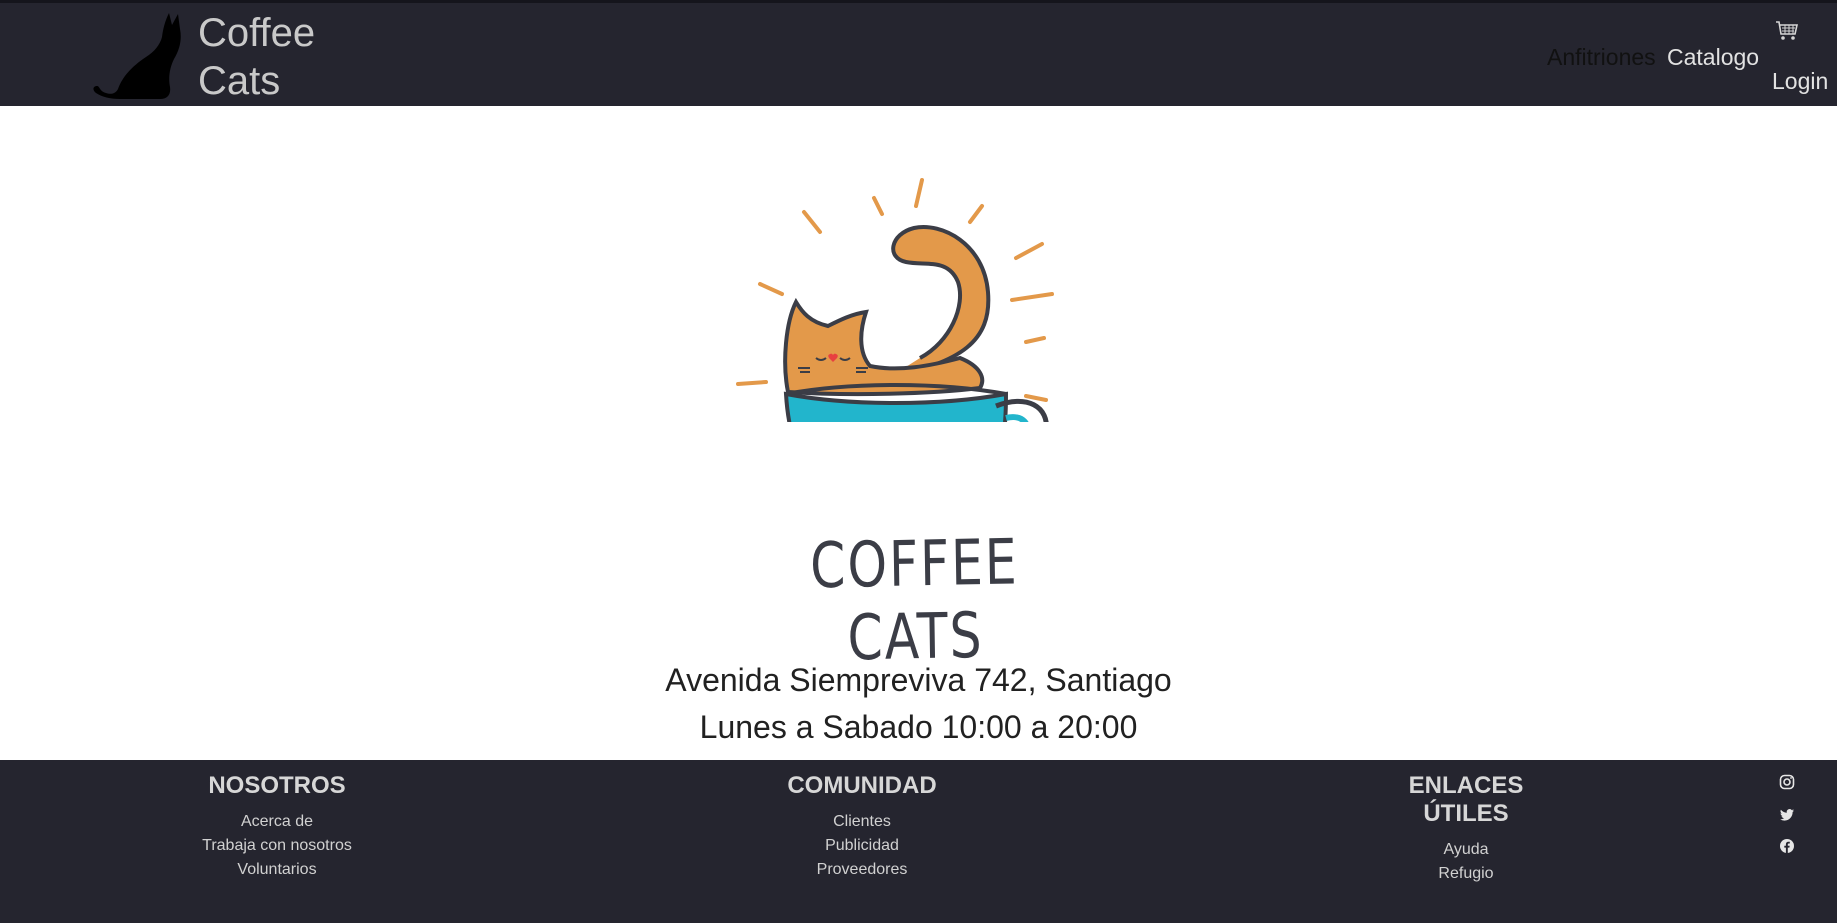  I want to click on shopping-cart-icon, so click(1787, 31).